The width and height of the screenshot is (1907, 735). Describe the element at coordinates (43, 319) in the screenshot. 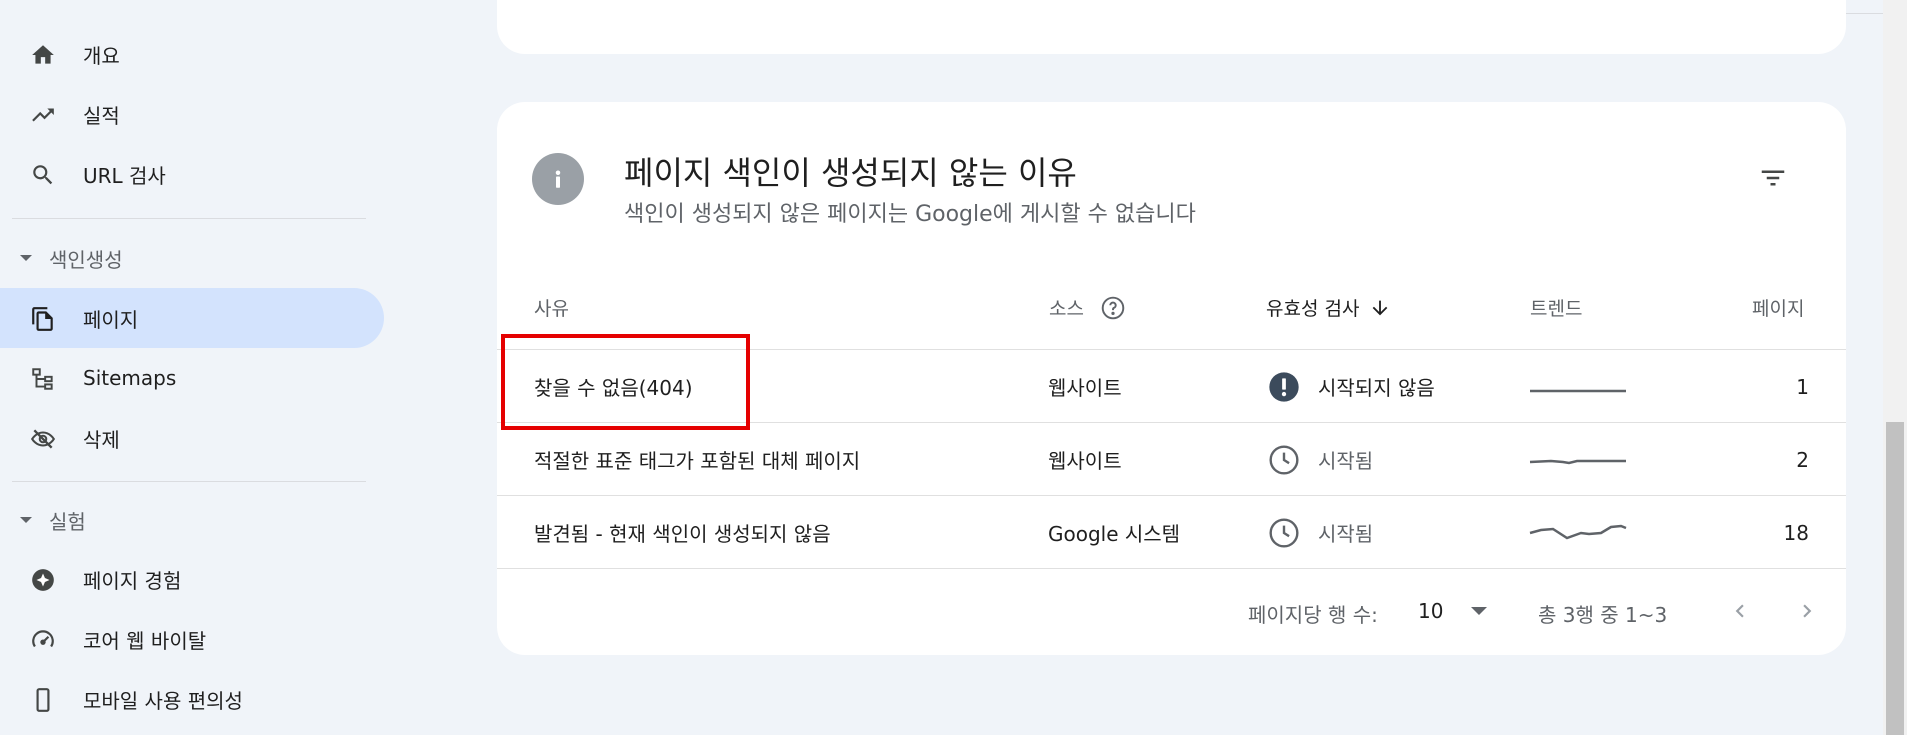

I see `pages-icon` at that location.